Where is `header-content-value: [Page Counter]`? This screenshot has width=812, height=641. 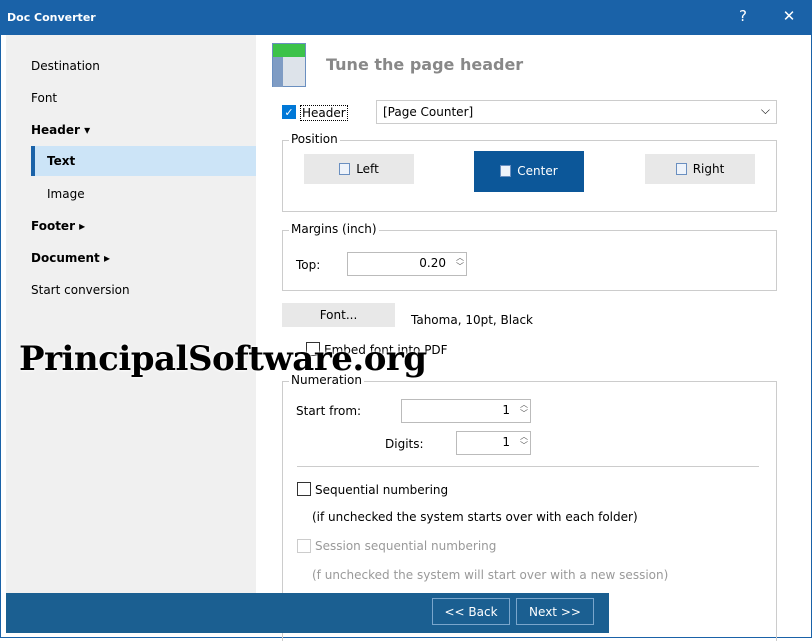 header-content-value: [Page Counter] is located at coordinates (428, 112).